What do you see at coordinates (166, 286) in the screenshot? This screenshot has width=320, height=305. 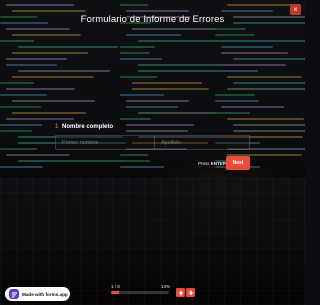 I see `progress-percent: 13%` at bounding box center [166, 286].